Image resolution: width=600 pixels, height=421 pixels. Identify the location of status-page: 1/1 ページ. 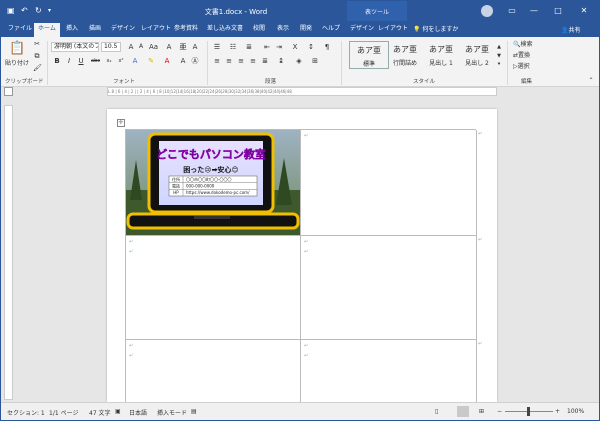
(63, 412).